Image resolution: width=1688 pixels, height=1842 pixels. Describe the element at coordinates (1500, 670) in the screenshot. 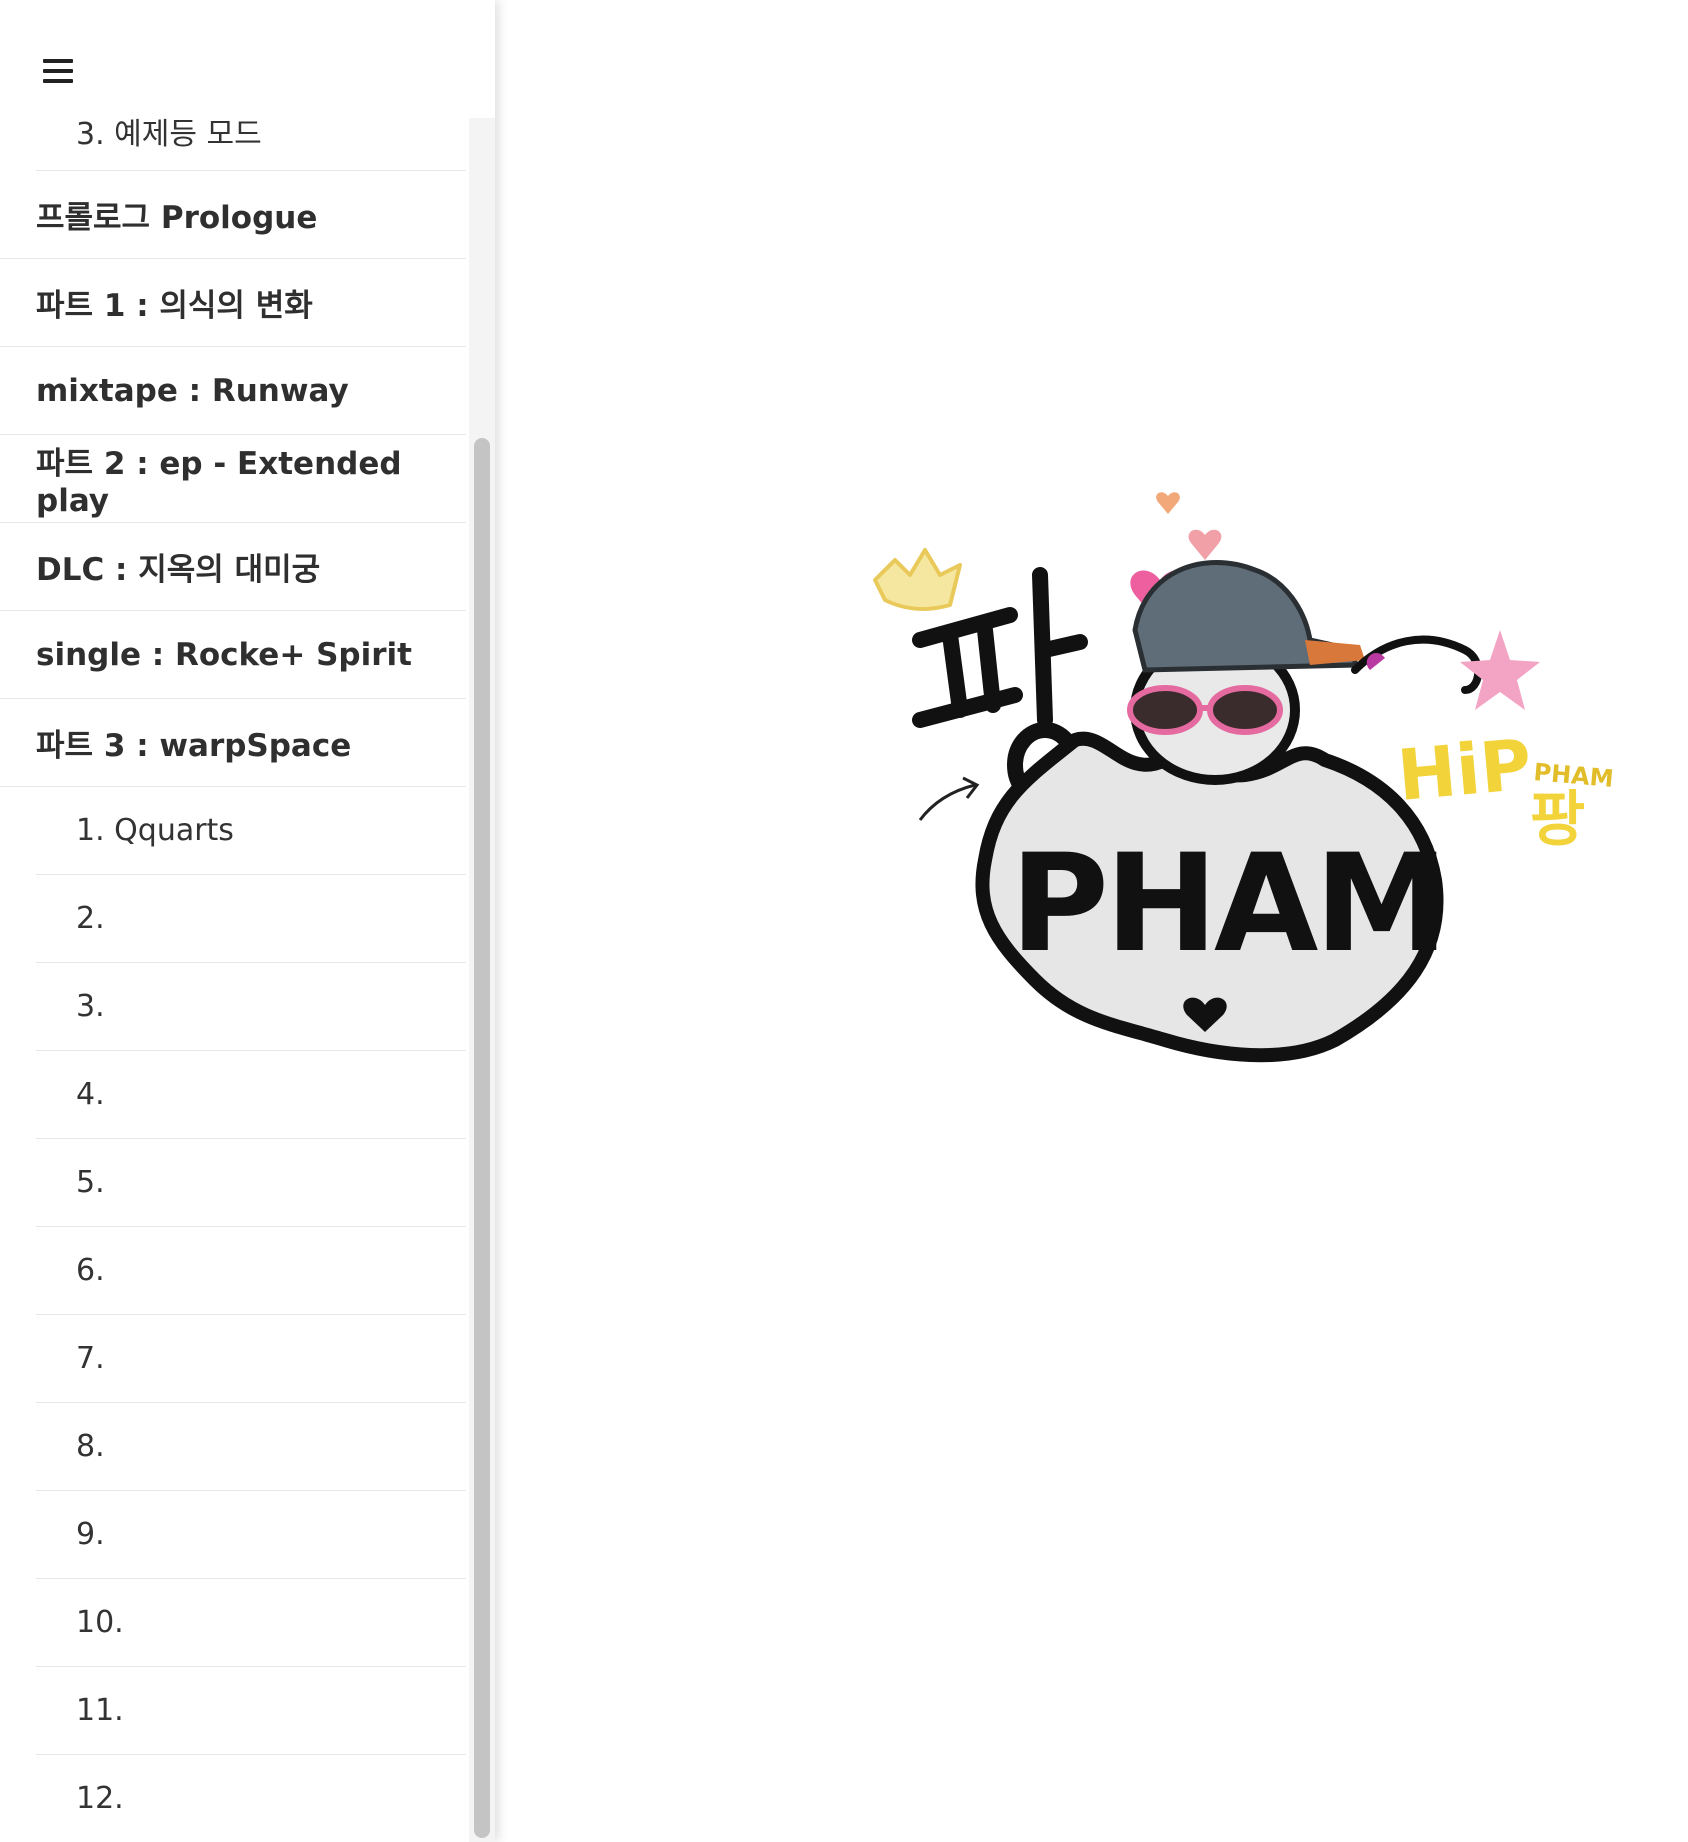

I see `star-icon` at that location.